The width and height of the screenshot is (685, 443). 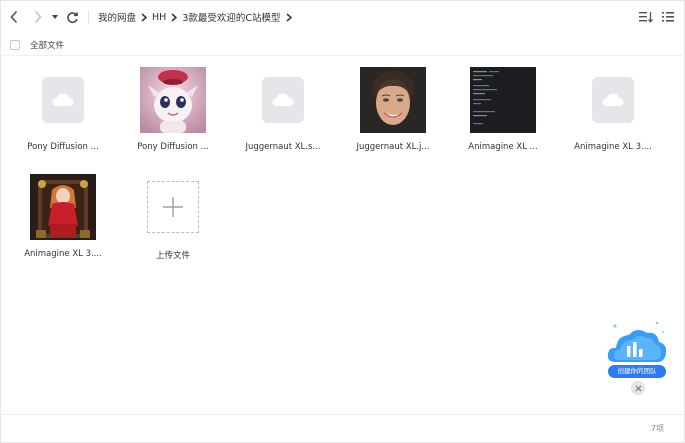 What do you see at coordinates (159, 17) in the screenshot?
I see `breadcrumb-item-hh: HH` at bounding box center [159, 17].